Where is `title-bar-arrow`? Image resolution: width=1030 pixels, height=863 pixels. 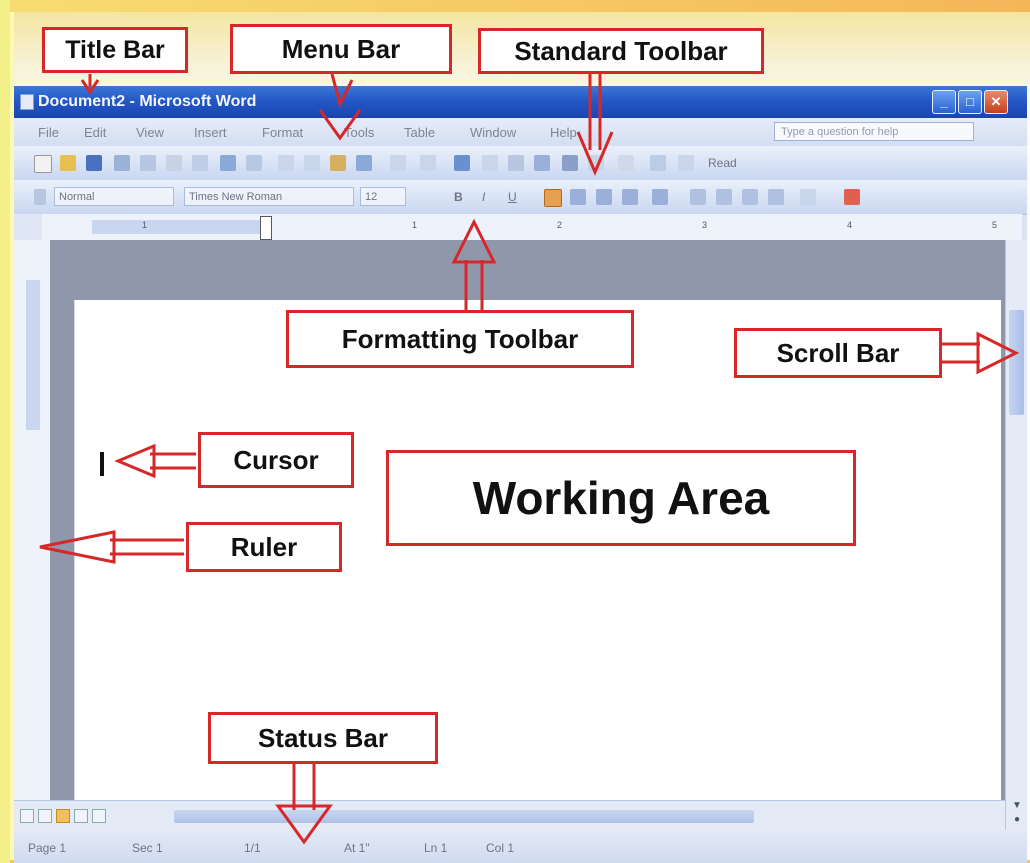 title-bar-arrow is located at coordinates (90, 84).